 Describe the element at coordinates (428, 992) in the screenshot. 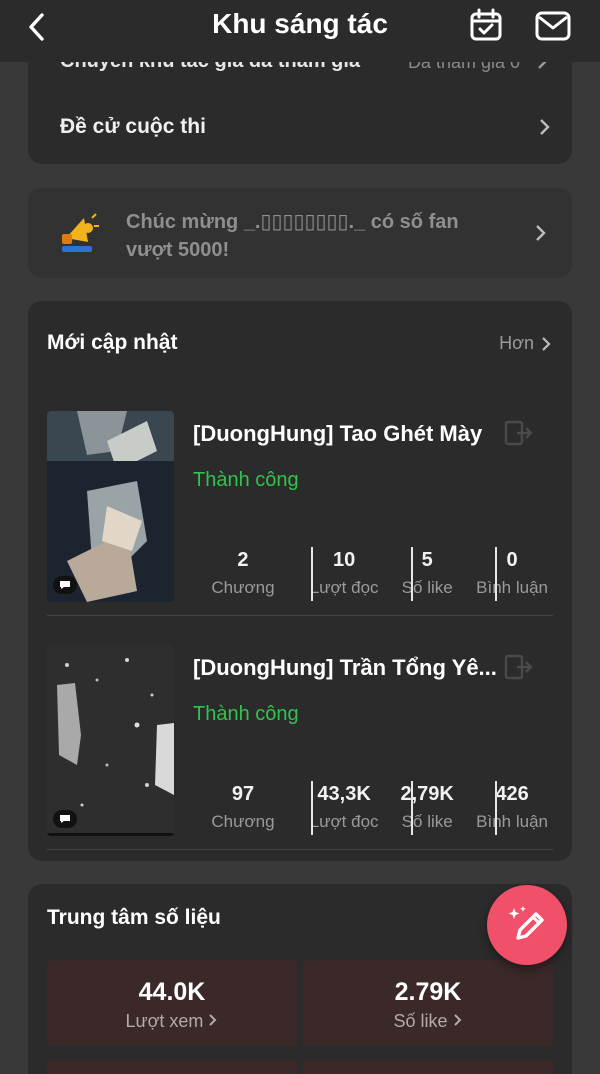

I see `metric-value: 2.79K` at that location.